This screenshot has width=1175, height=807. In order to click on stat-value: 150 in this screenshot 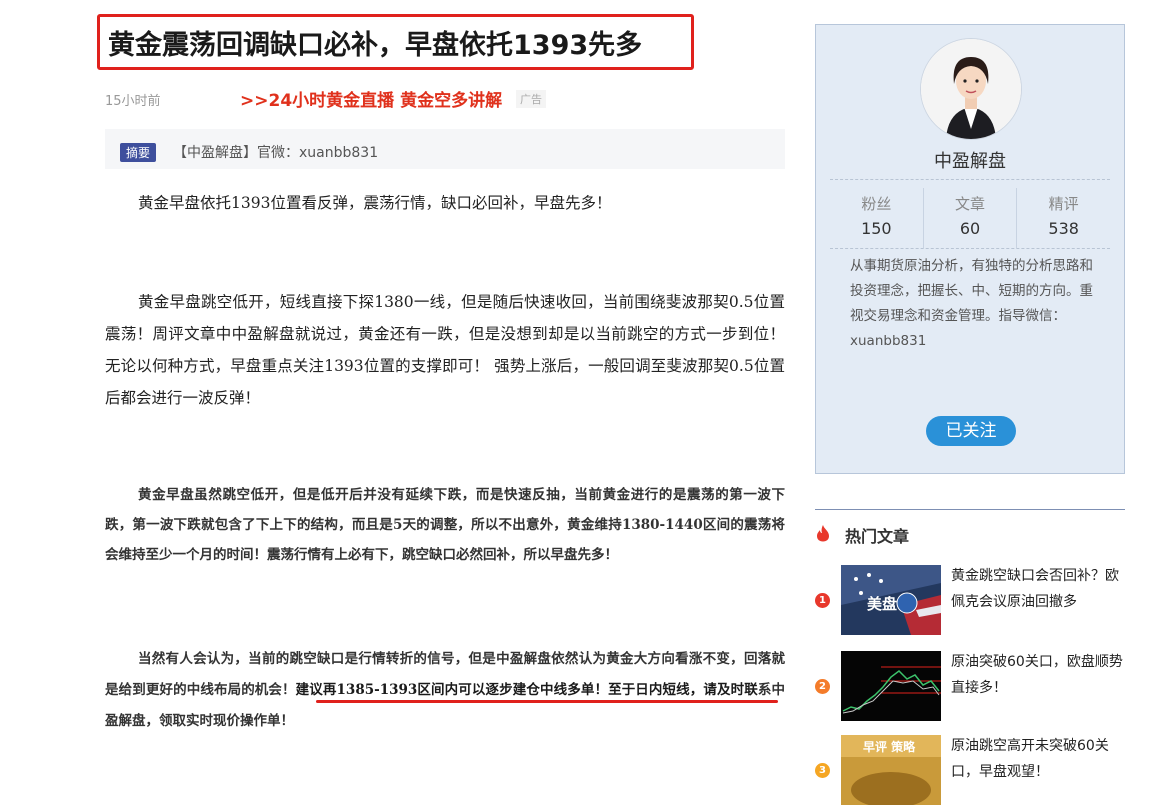, I will do `click(876, 228)`.